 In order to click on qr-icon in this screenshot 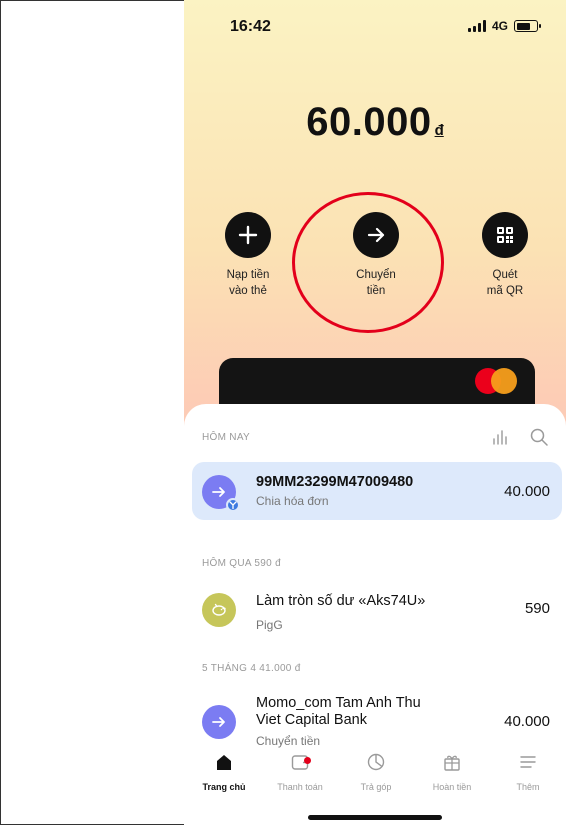, I will do `click(505, 235)`.